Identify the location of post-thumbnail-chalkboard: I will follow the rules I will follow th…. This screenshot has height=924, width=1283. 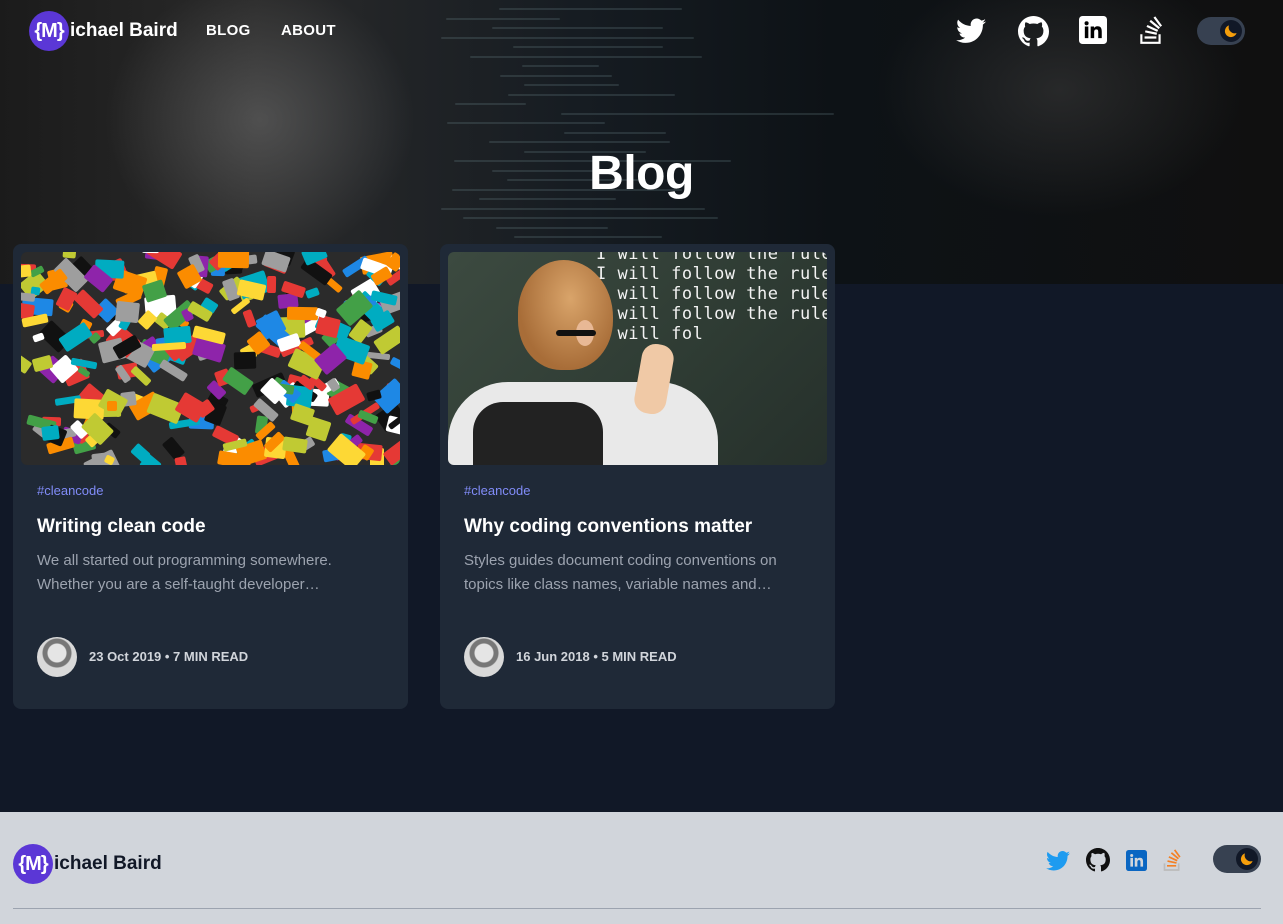
(637, 358).